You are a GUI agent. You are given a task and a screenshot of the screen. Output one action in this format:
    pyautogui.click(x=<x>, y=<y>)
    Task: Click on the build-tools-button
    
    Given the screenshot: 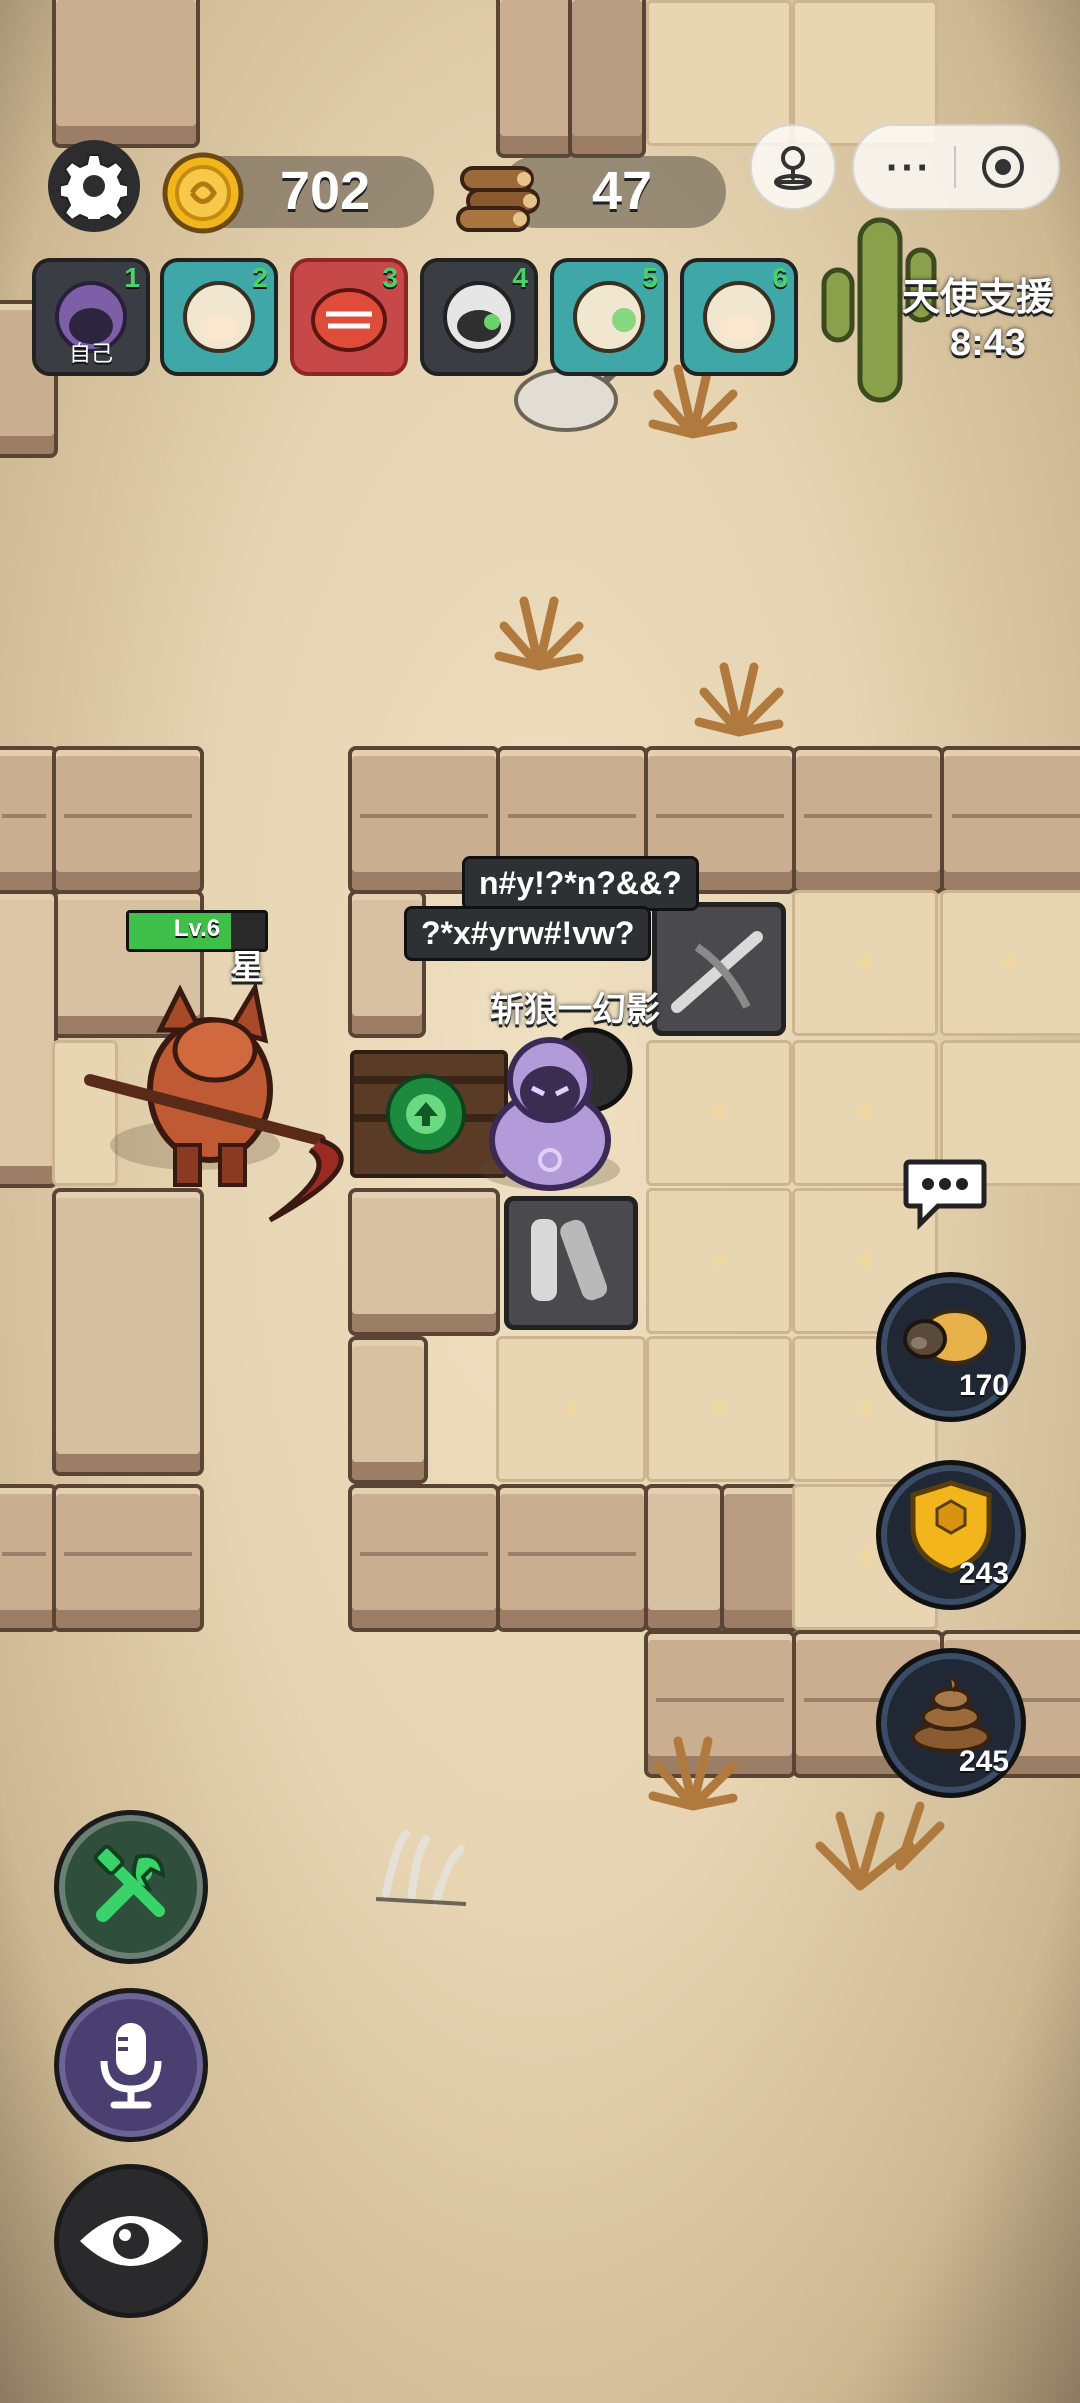 What is the action you would take?
    pyautogui.click(x=131, y=1887)
    